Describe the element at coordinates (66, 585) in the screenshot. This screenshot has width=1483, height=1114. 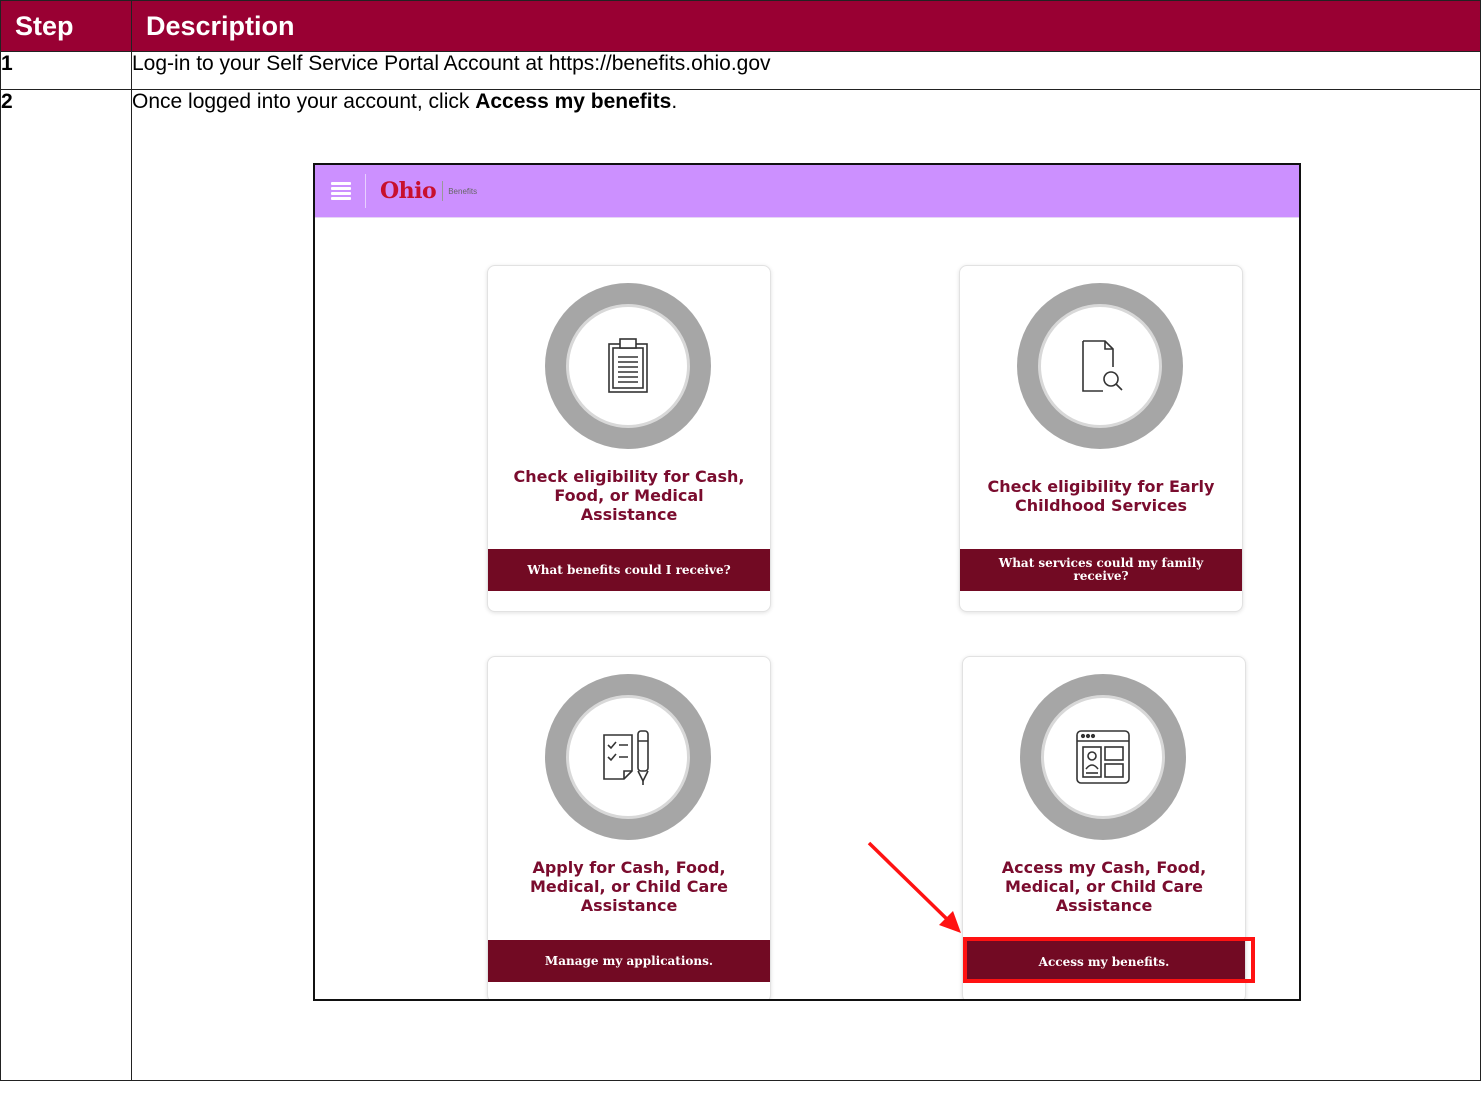
I see `step-number: 2` at that location.